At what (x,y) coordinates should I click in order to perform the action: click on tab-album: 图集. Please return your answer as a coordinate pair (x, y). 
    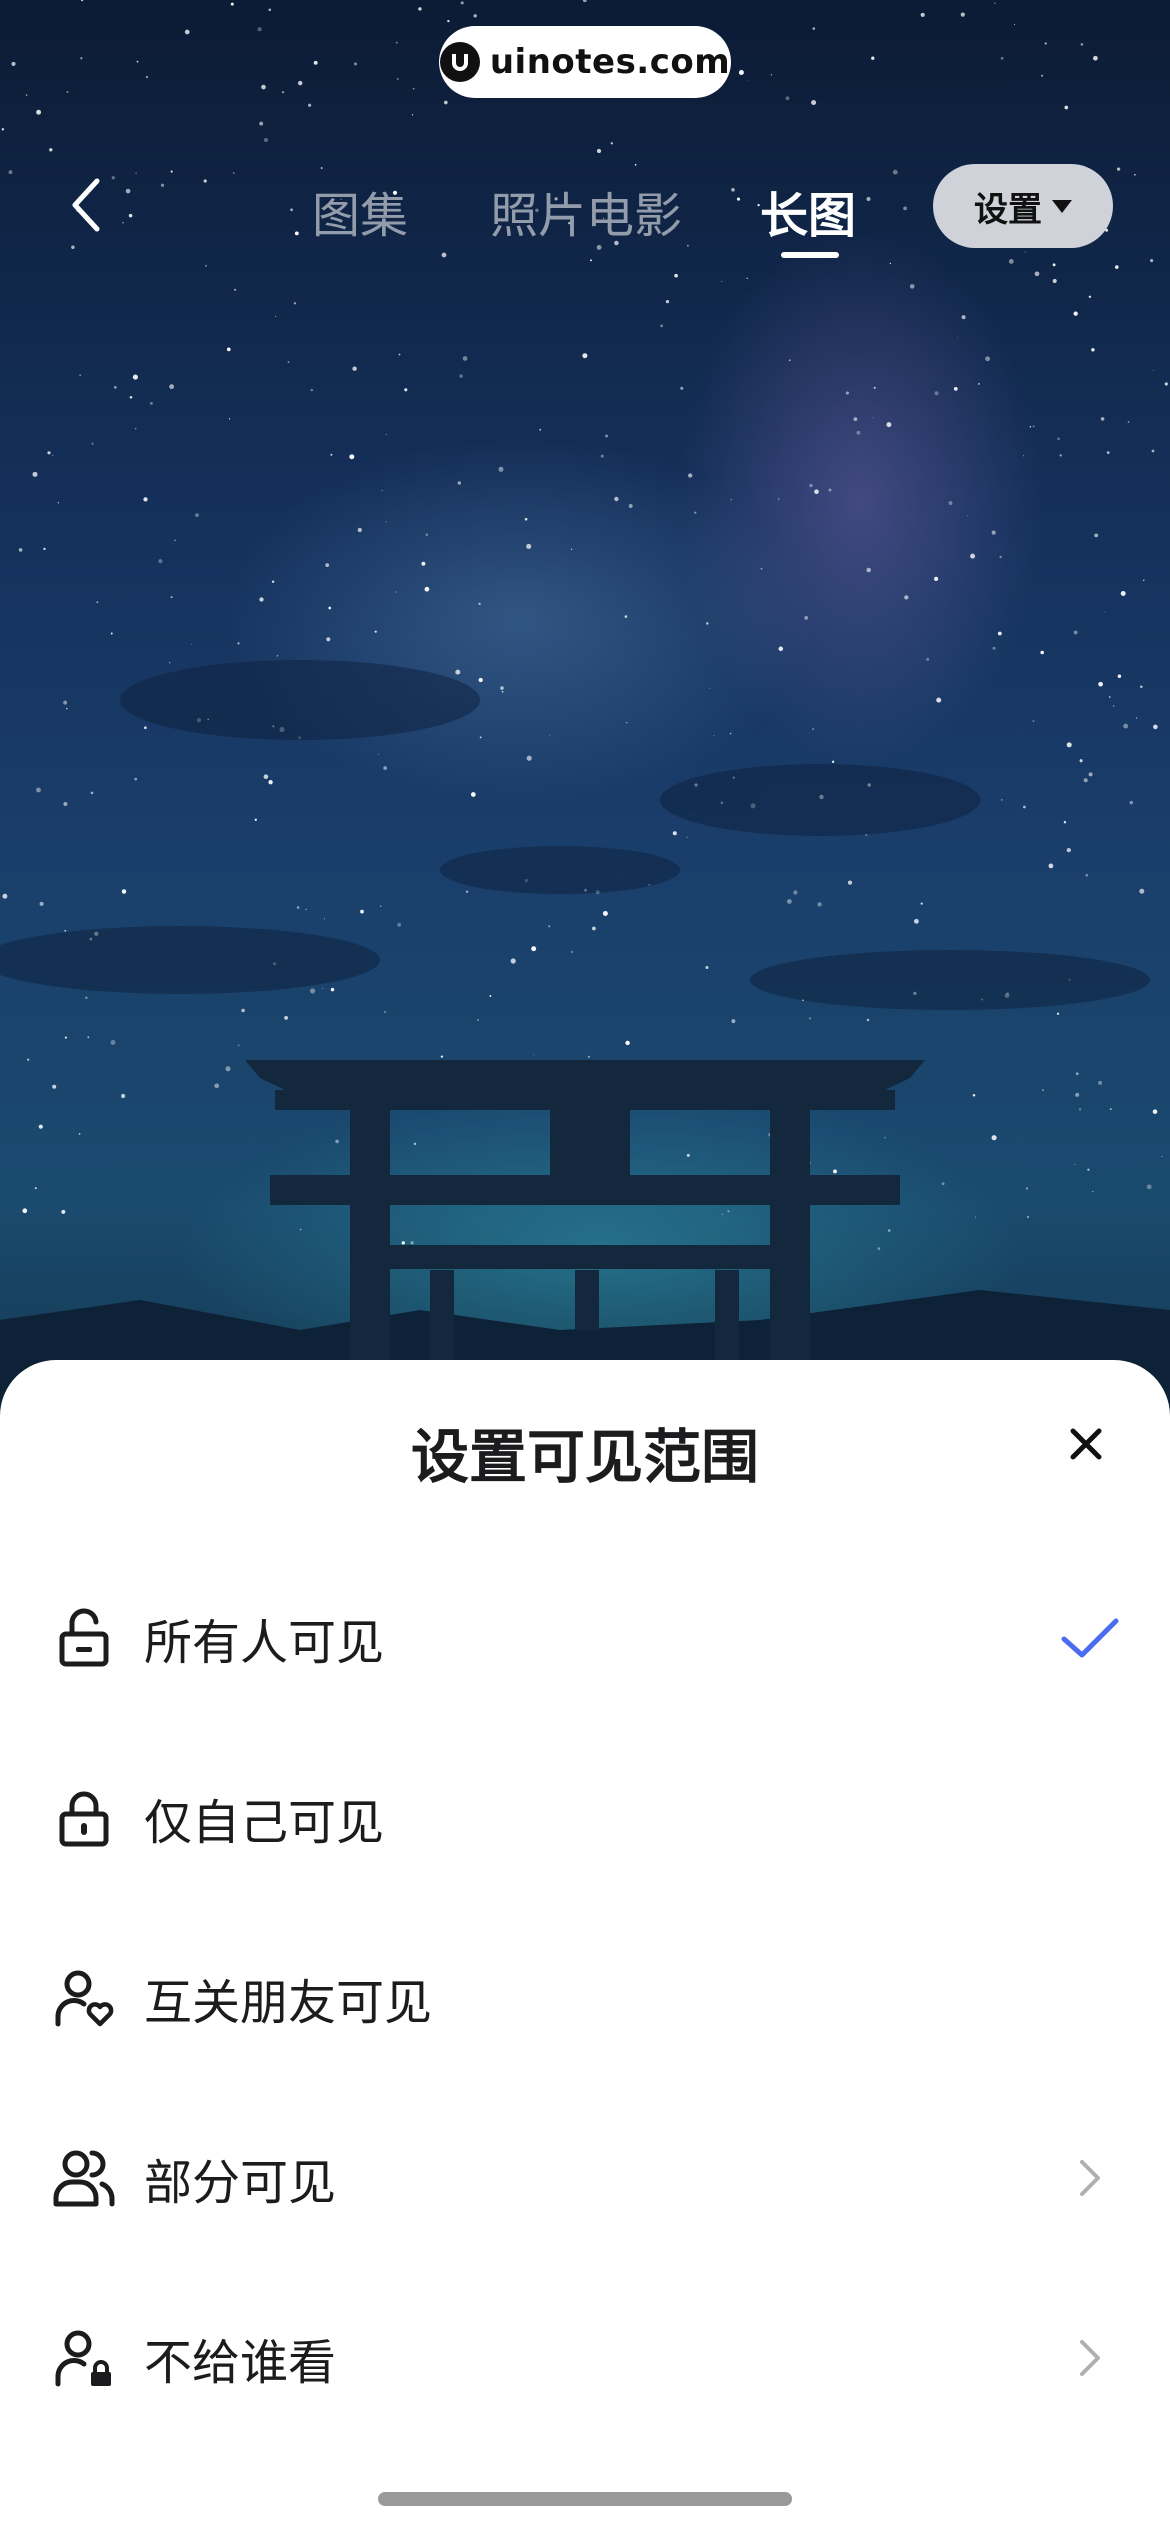
    Looking at the image, I should click on (360, 211).